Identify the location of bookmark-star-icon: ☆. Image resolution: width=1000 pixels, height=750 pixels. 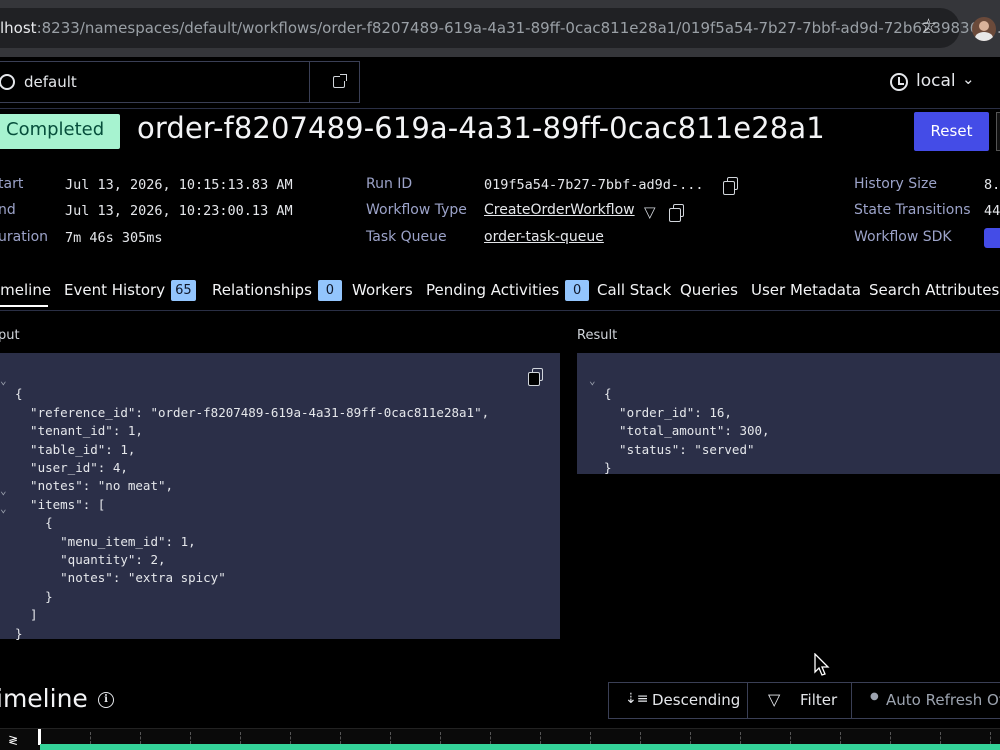
(928, 26).